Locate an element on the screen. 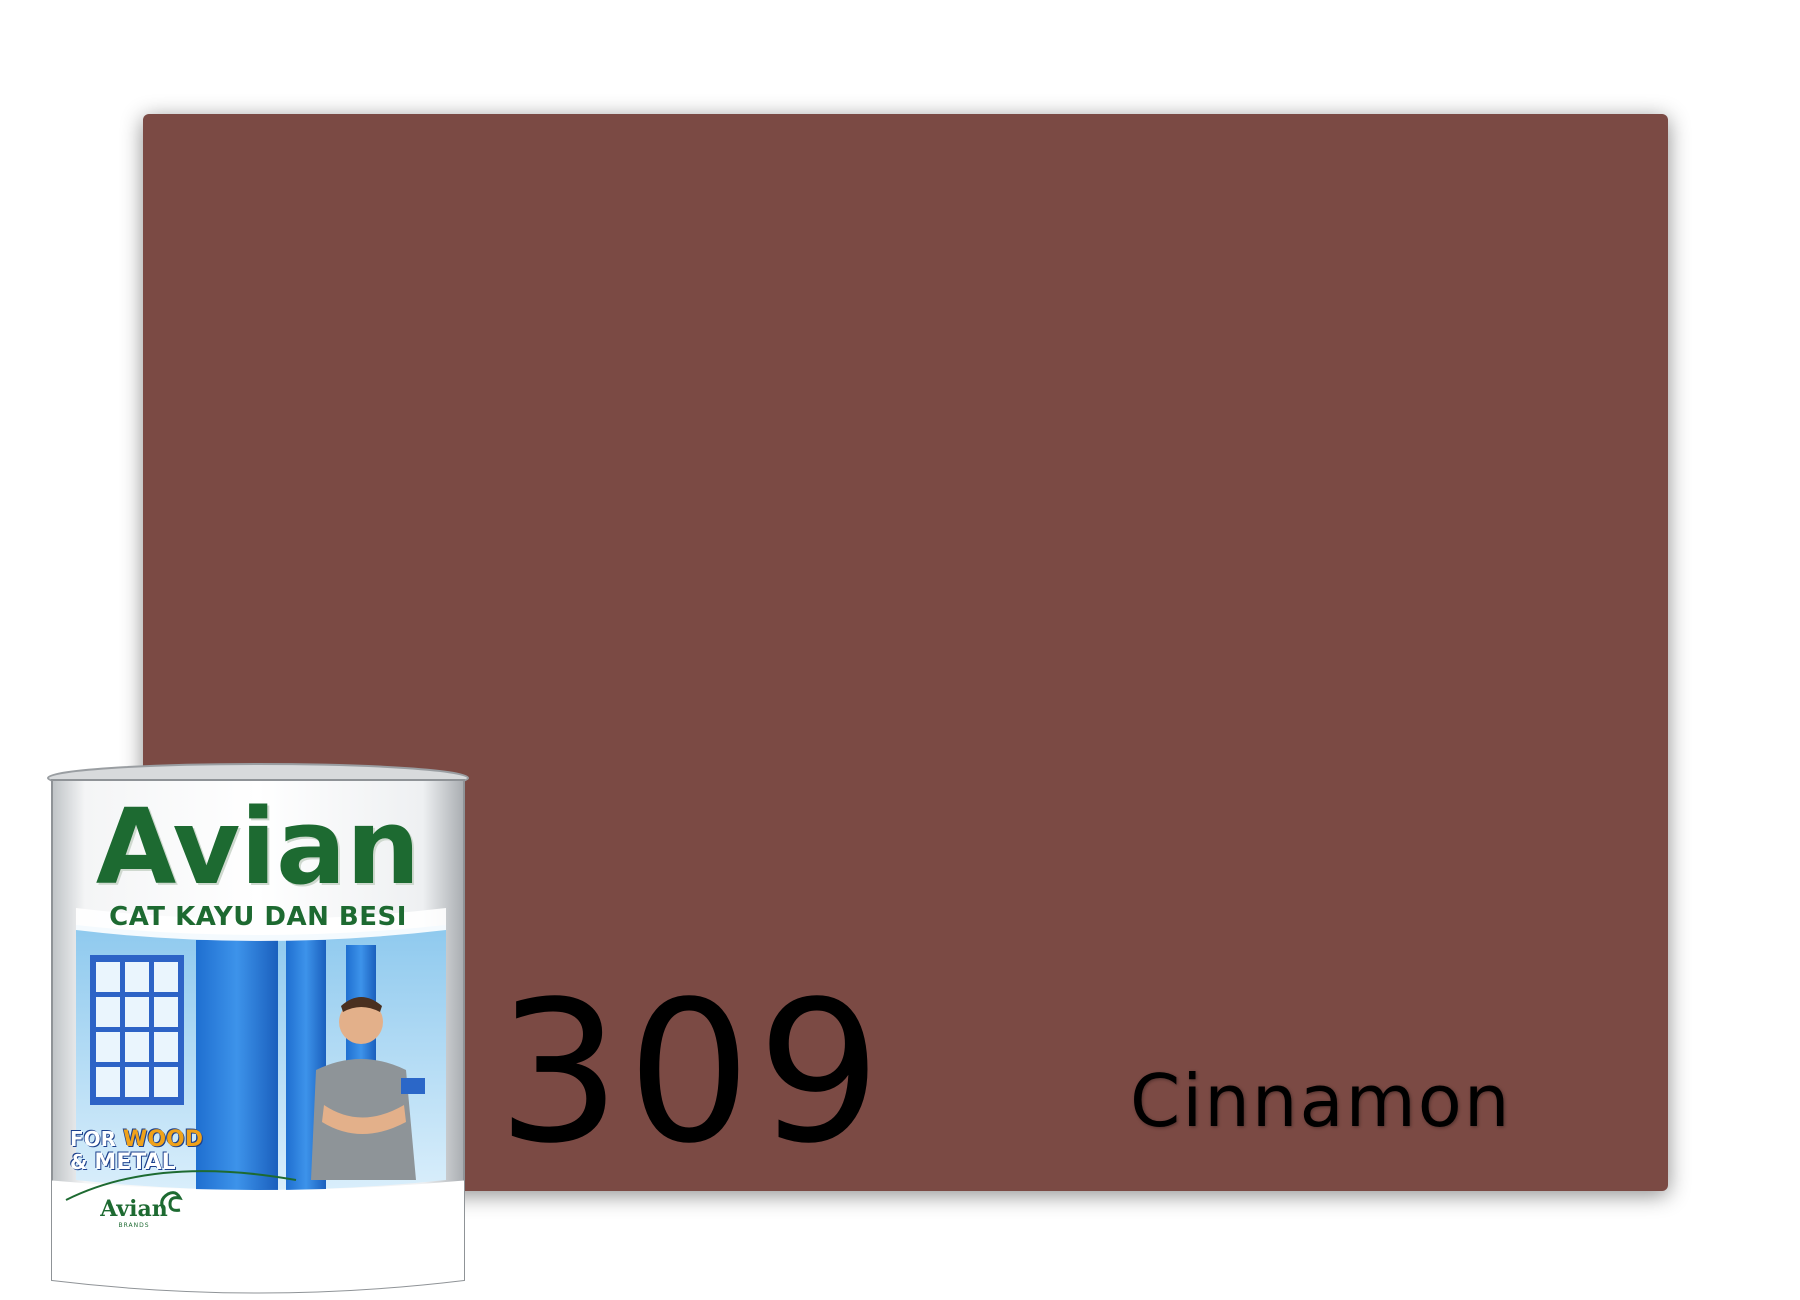 The image size is (1800, 1300). for-wood-metal-label: FOR WOOD & METAL is located at coordinates (136, 1151).